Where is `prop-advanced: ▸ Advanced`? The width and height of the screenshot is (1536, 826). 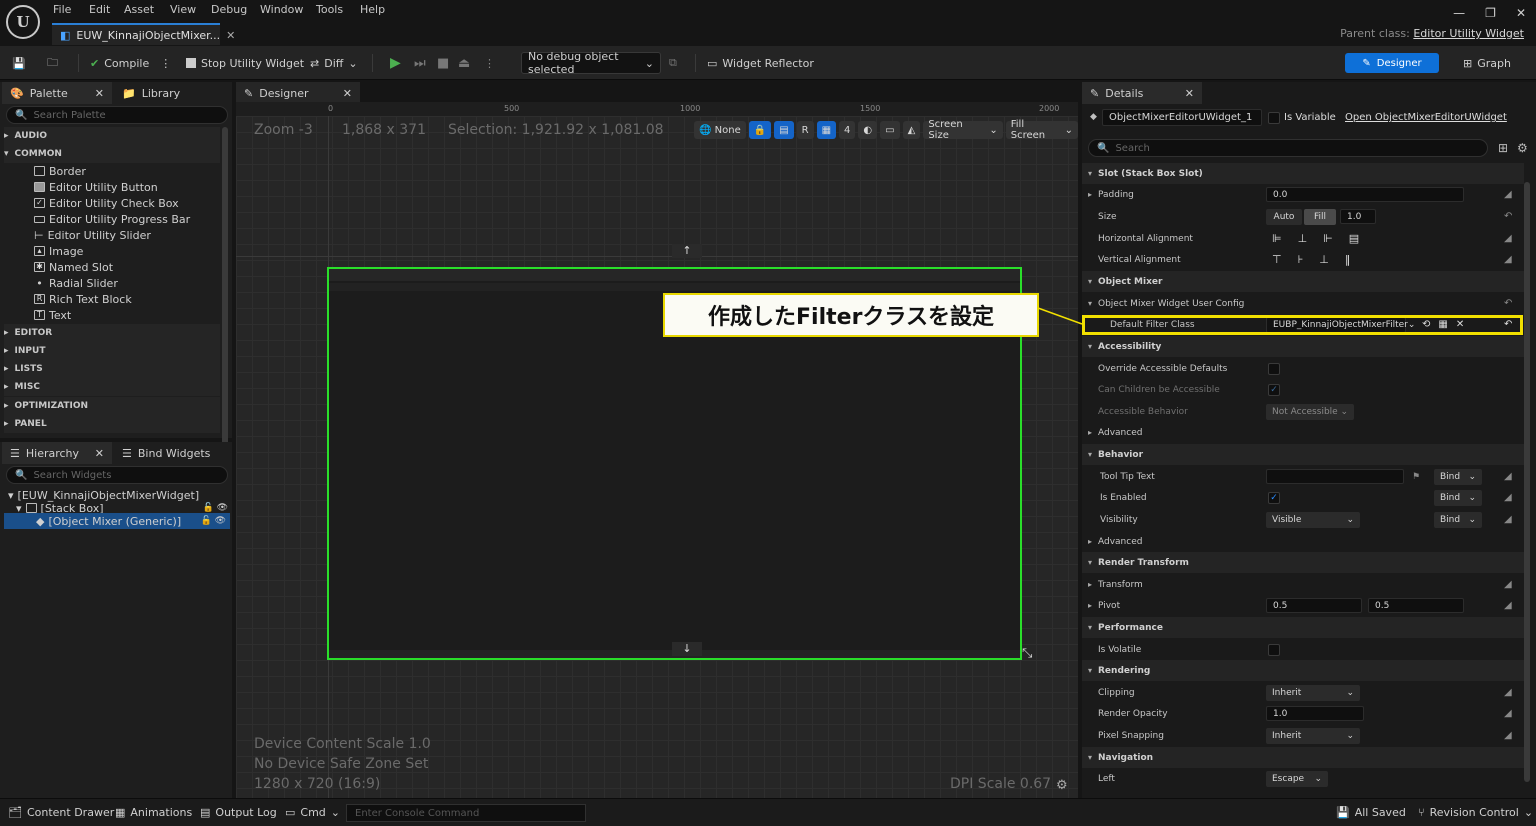 prop-advanced: ▸ Advanced is located at coordinates (1303, 432).